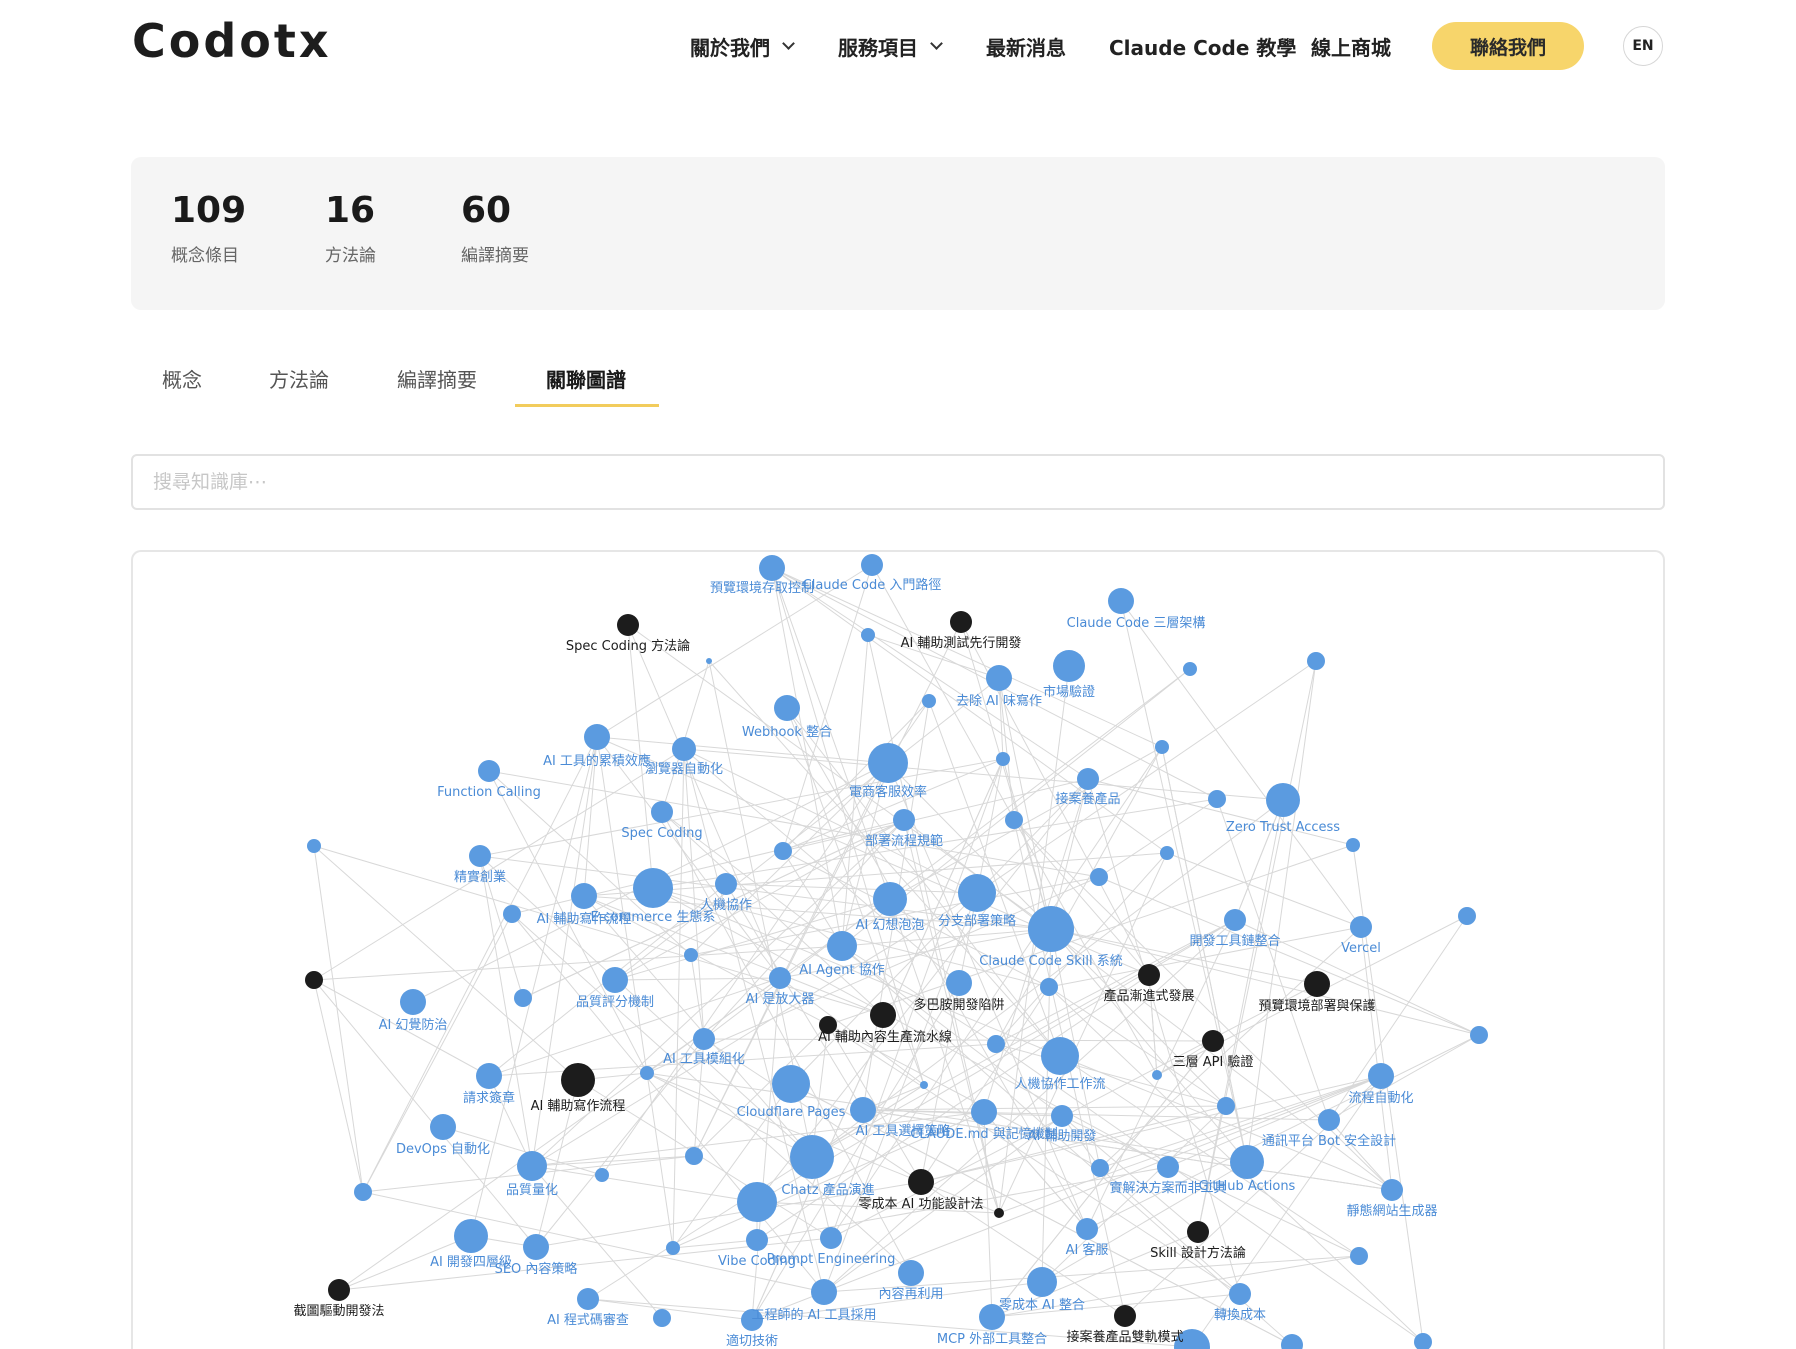 The height and width of the screenshot is (1349, 1796). Describe the element at coordinates (586, 378) in the screenshot. I see `tab-relation-graph: 關聯圖譜` at that location.